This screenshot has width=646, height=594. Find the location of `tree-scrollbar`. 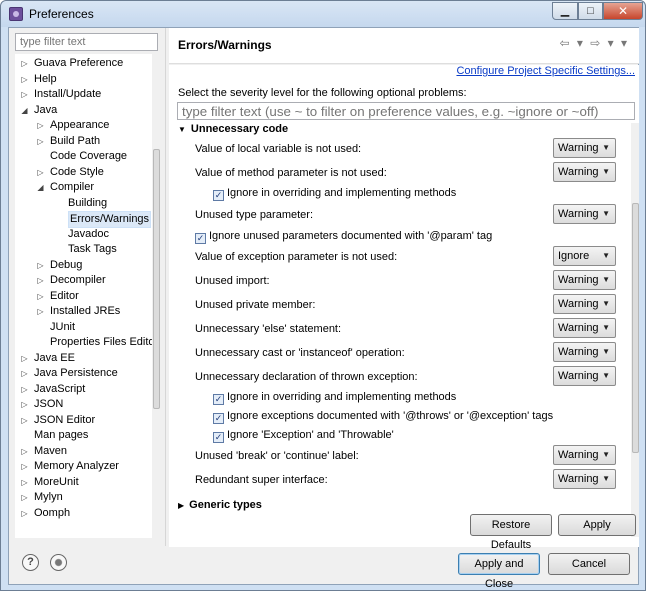

tree-scrollbar is located at coordinates (156, 296).